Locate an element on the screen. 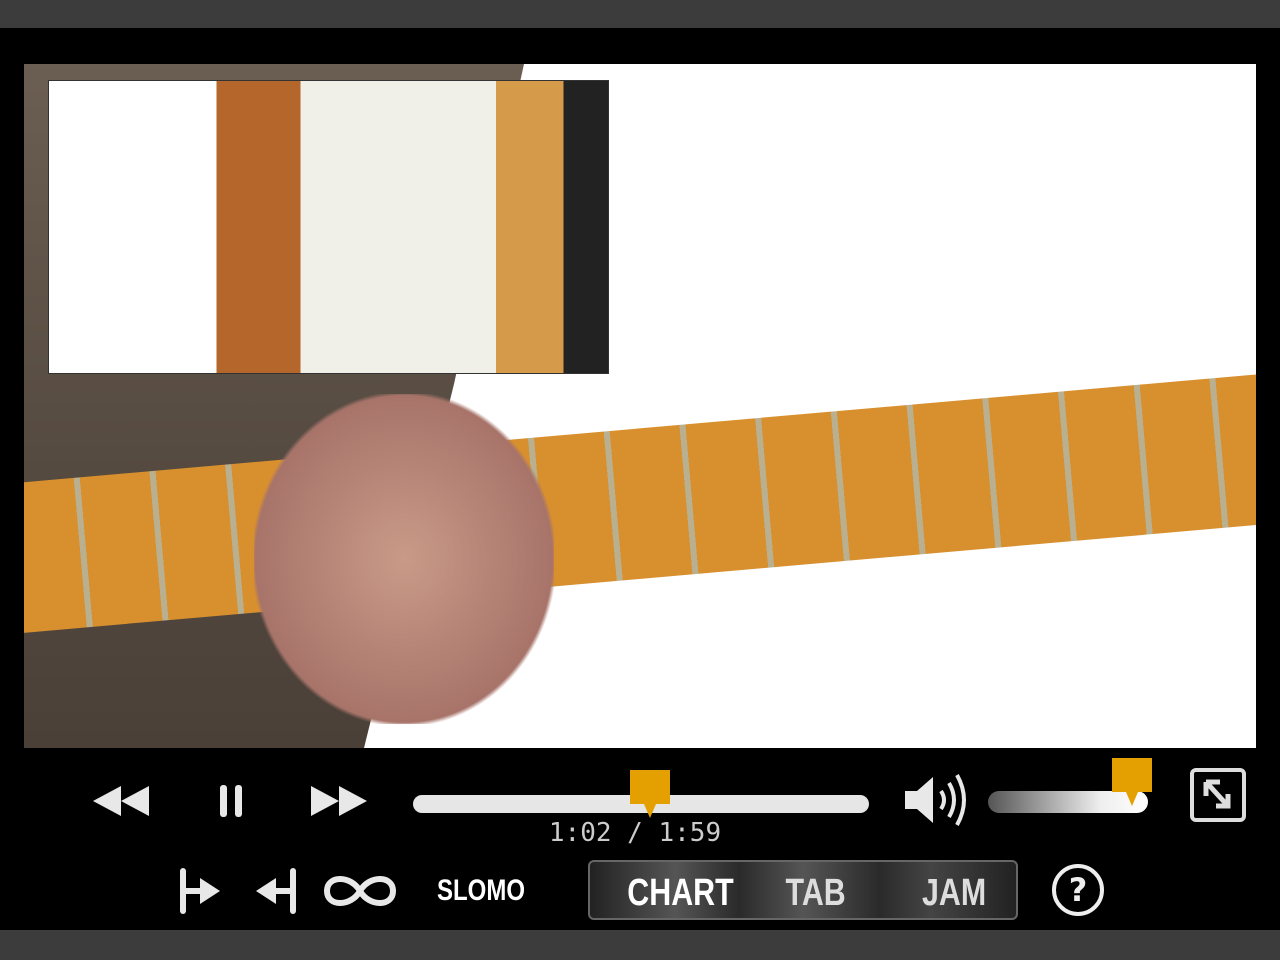  loop-end-button is located at coordinates (275, 891).